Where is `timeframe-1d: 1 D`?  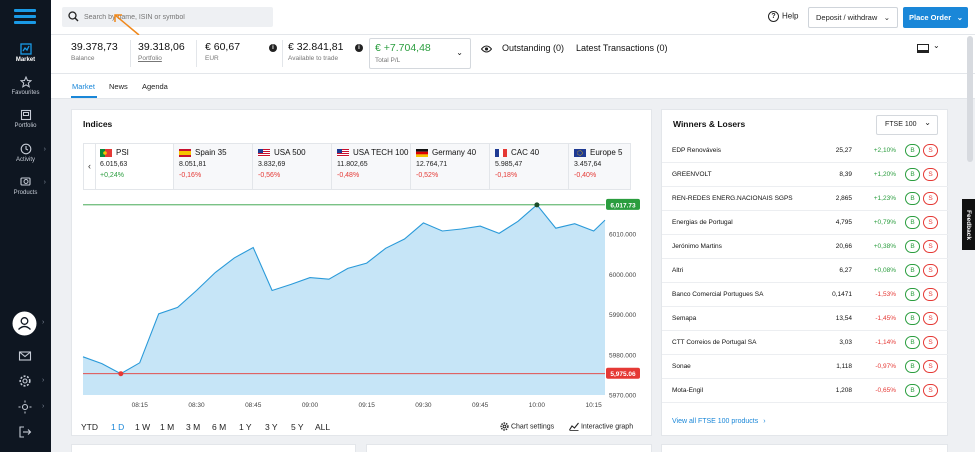 timeframe-1d: 1 D is located at coordinates (117, 427).